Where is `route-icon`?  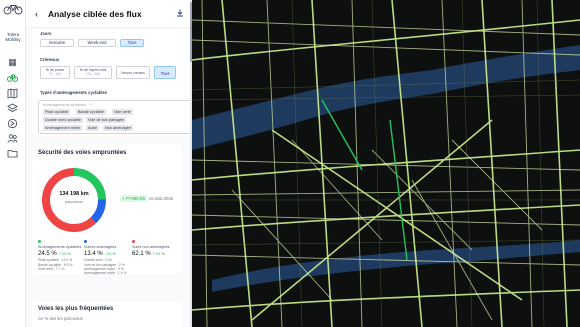
route-icon is located at coordinates (12, 123).